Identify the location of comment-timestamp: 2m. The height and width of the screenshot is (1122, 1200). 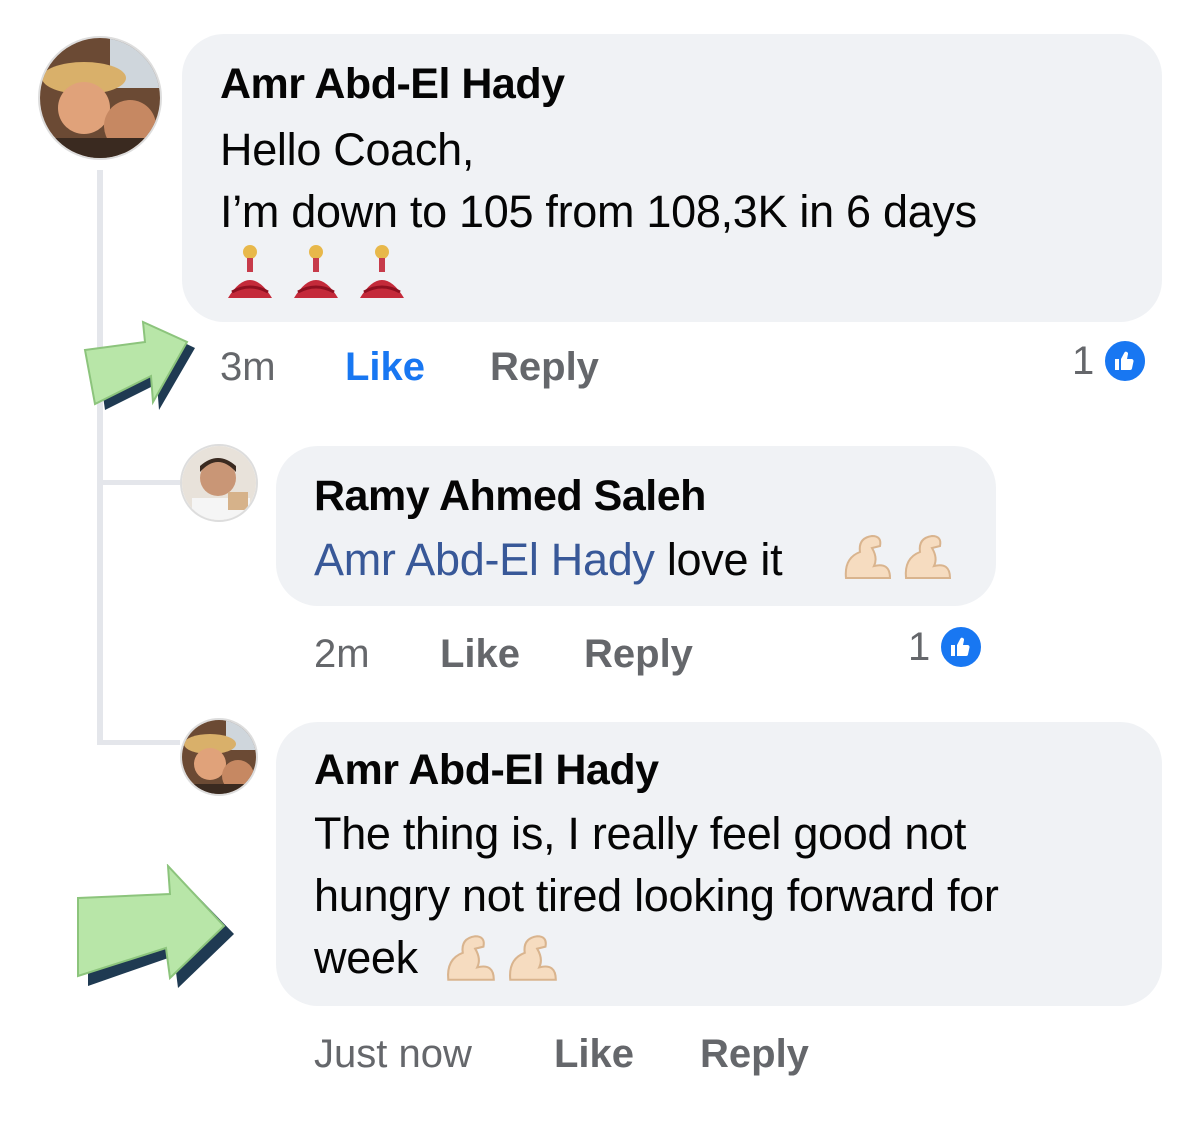
(342, 654).